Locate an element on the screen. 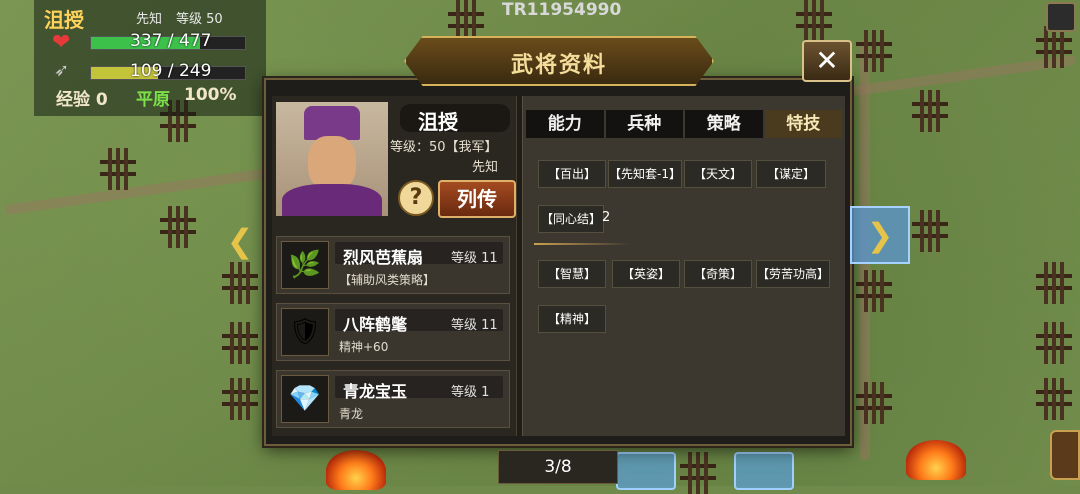 This screenshot has height=494, width=1080. equipment-slot-armor: 🛡 八阵鹤氅 等级 11 精神+60 is located at coordinates (393, 332).